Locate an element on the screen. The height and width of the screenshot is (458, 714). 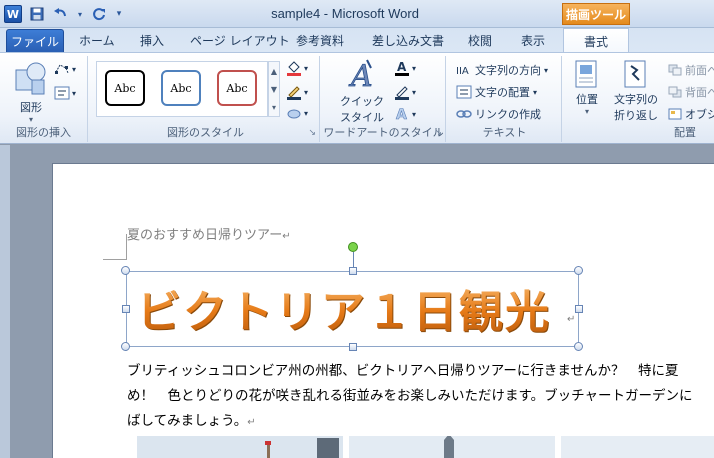
resize-handle-top-right is located at coordinates (578, 270).